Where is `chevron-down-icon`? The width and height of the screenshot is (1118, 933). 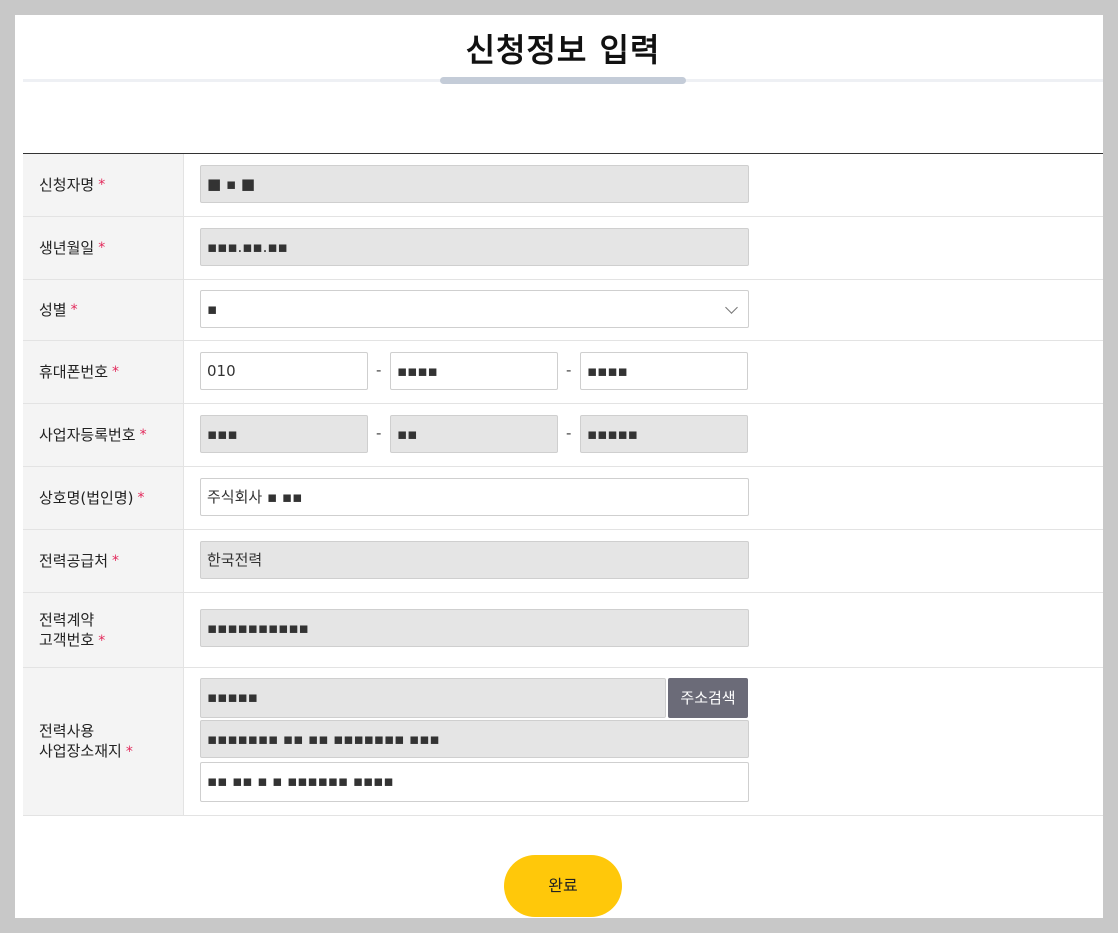
chevron-down-icon is located at coordinates (731, 307).